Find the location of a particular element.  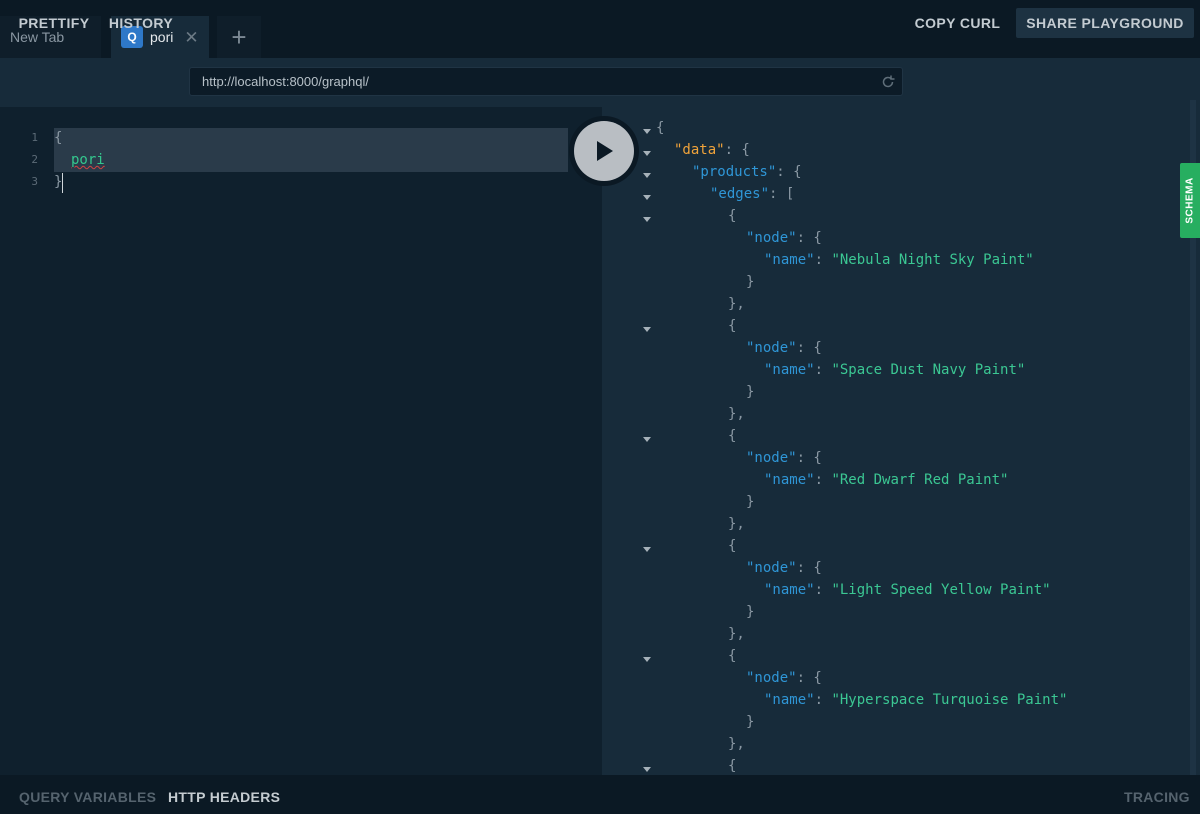

json-key-edges: "edges" is located at coordinates (740, 194).